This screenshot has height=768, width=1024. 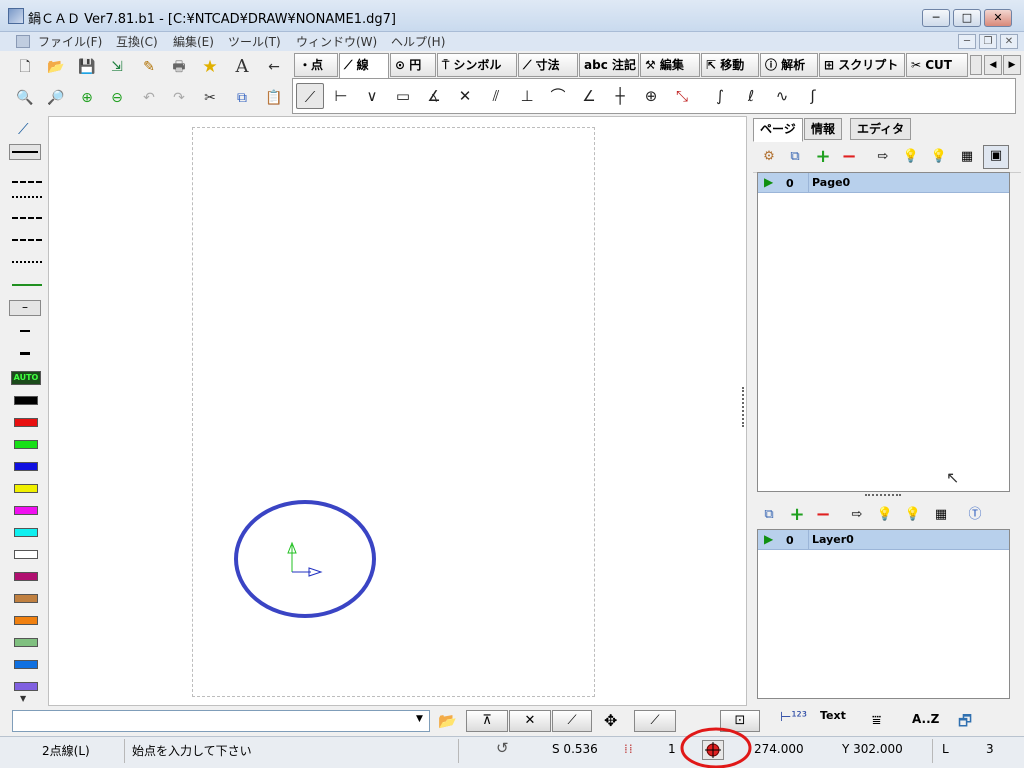 I want to click on centerline-icon: ┼, so click(x=620, y=96).